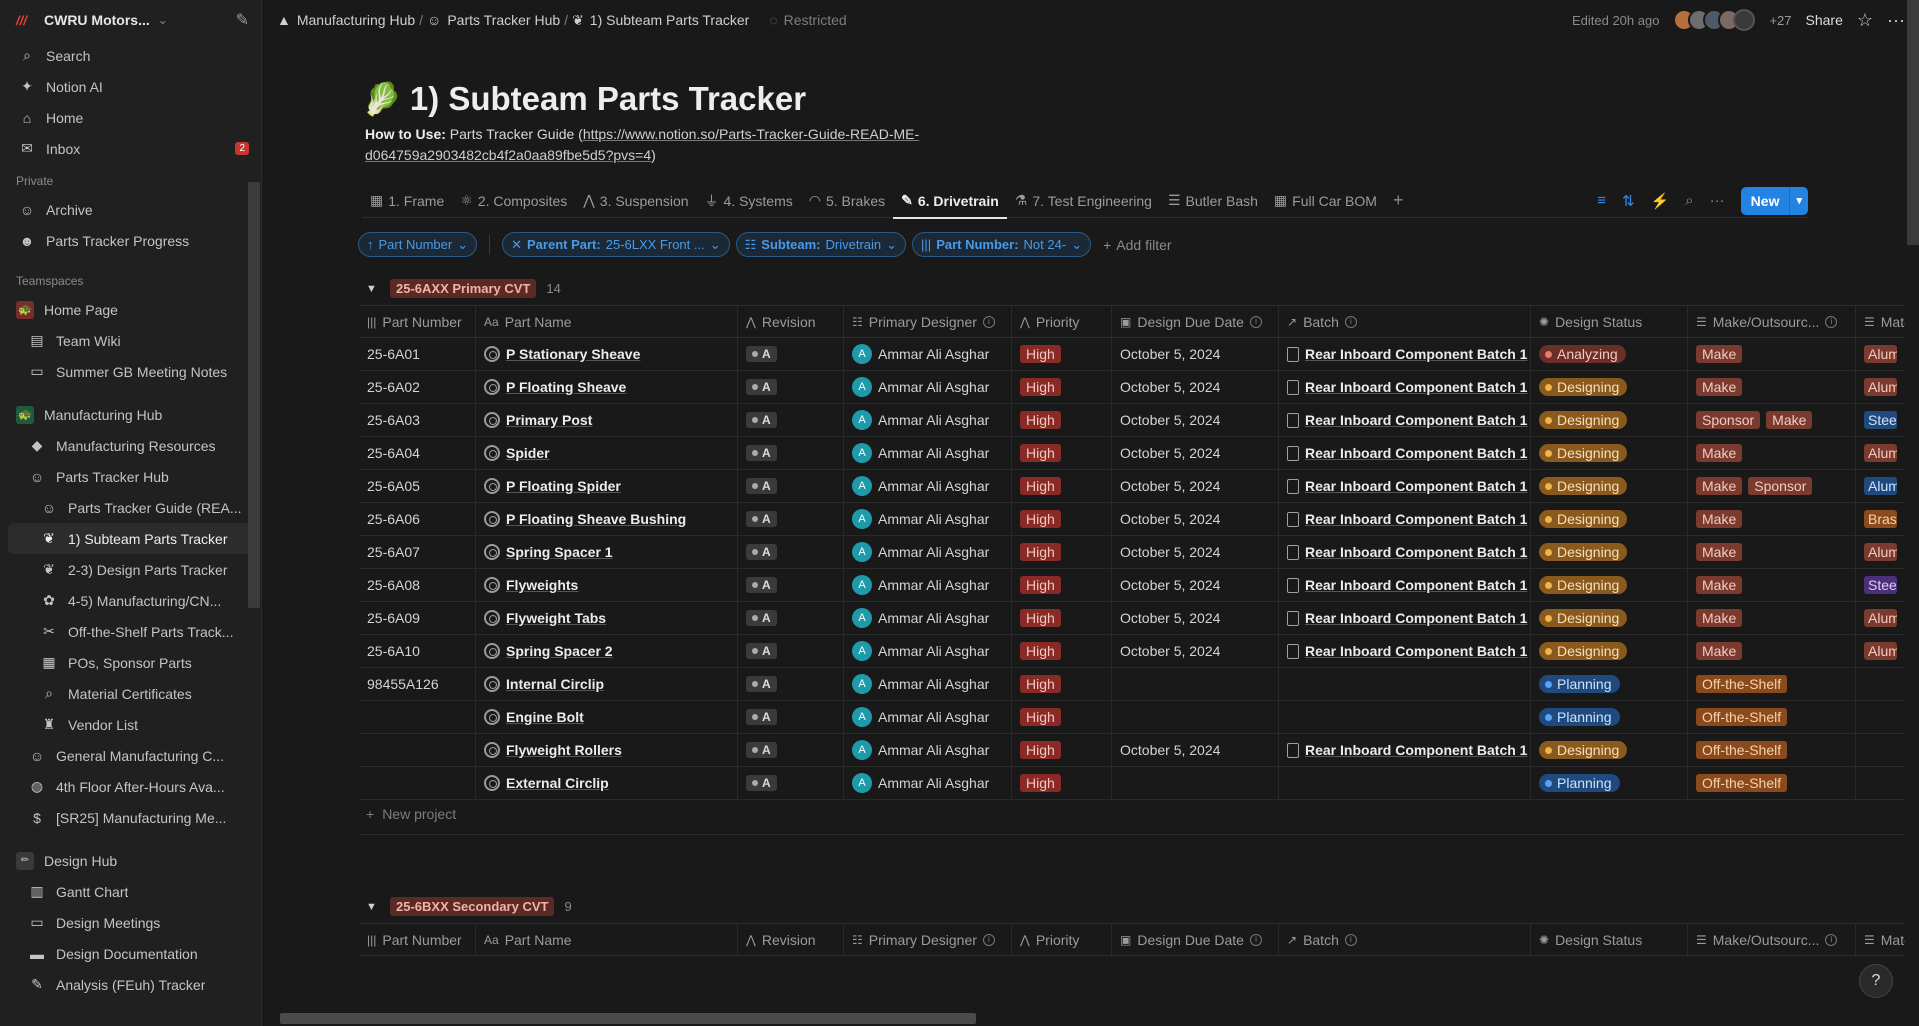 This screenshot has width=1919, height=1026. Describe the element at coordinates (130, 984) in the screenshot. I see `sidebar-item-analysis-feuh-tracker: ✎ Analysis (FEuh) Tracker` at that location.